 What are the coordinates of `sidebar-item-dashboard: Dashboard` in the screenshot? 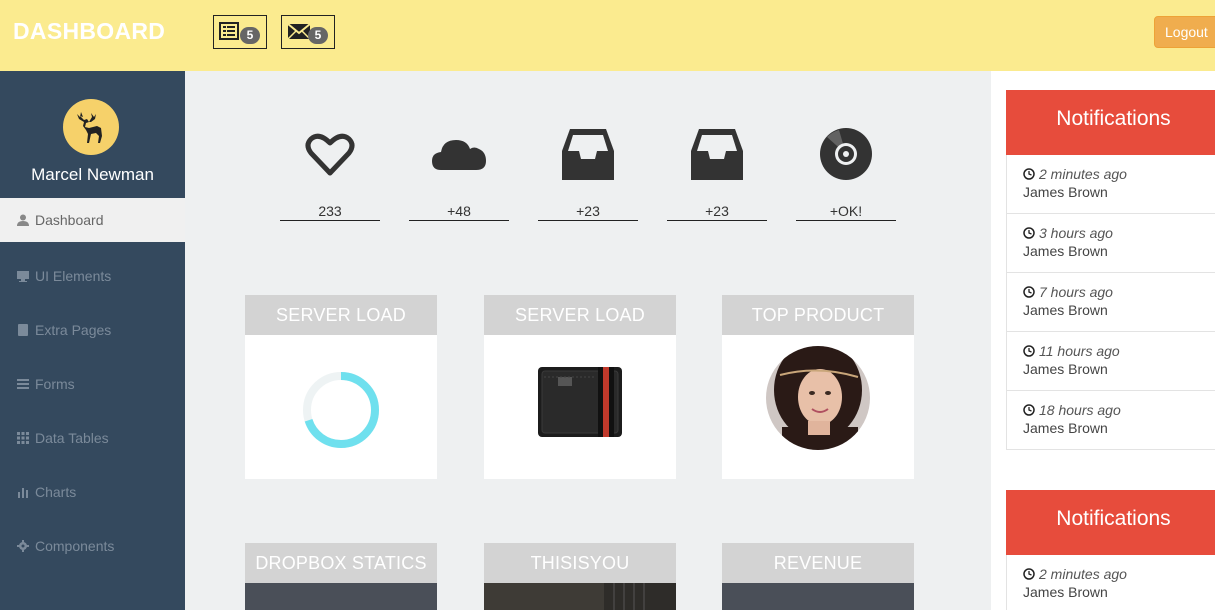 It's located at (92, 220).